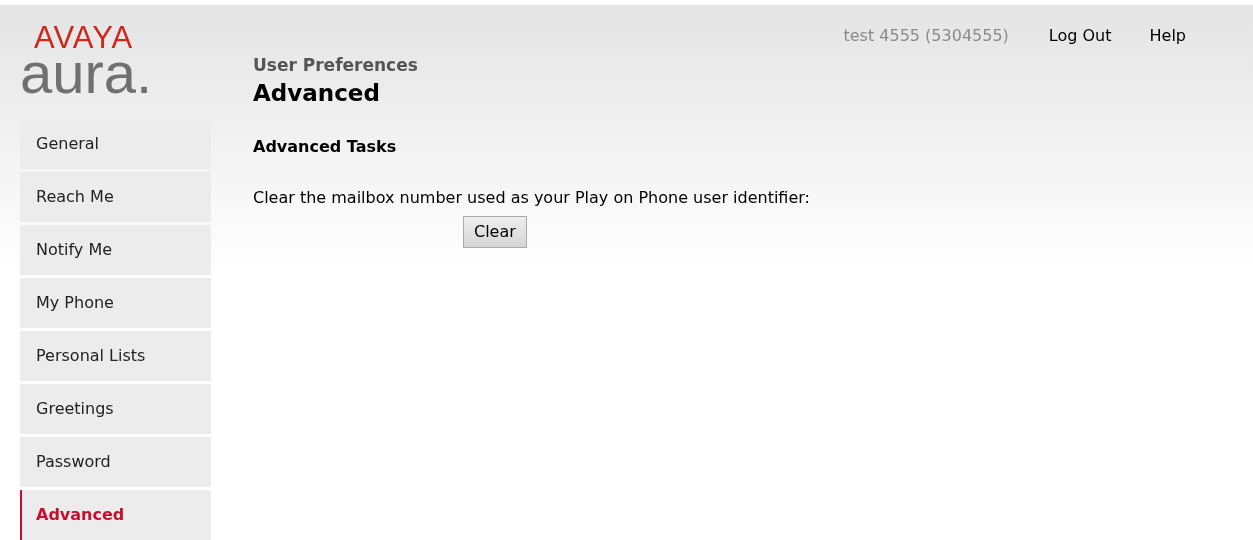 Image resolution: width=1253 pixels, height=540 pixels. What do you see at coordinates (115, 356) in the screenshot?
I see `sidebar-item: Personal Lists` at bounding box center [115, 356].